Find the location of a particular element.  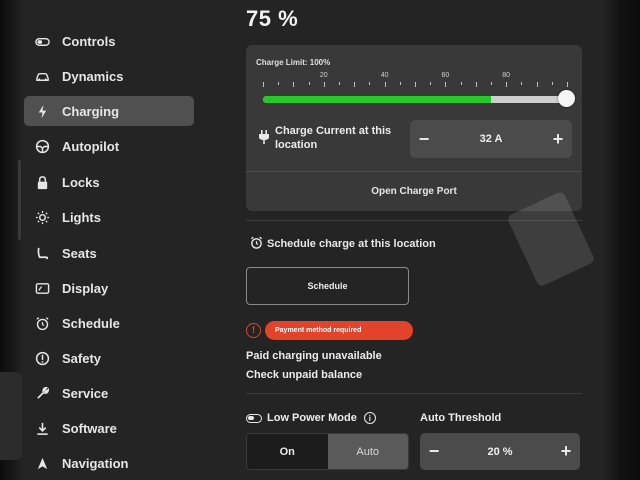

low-power-mode-label: Low Power Mode is located at coordinates (312, 418).